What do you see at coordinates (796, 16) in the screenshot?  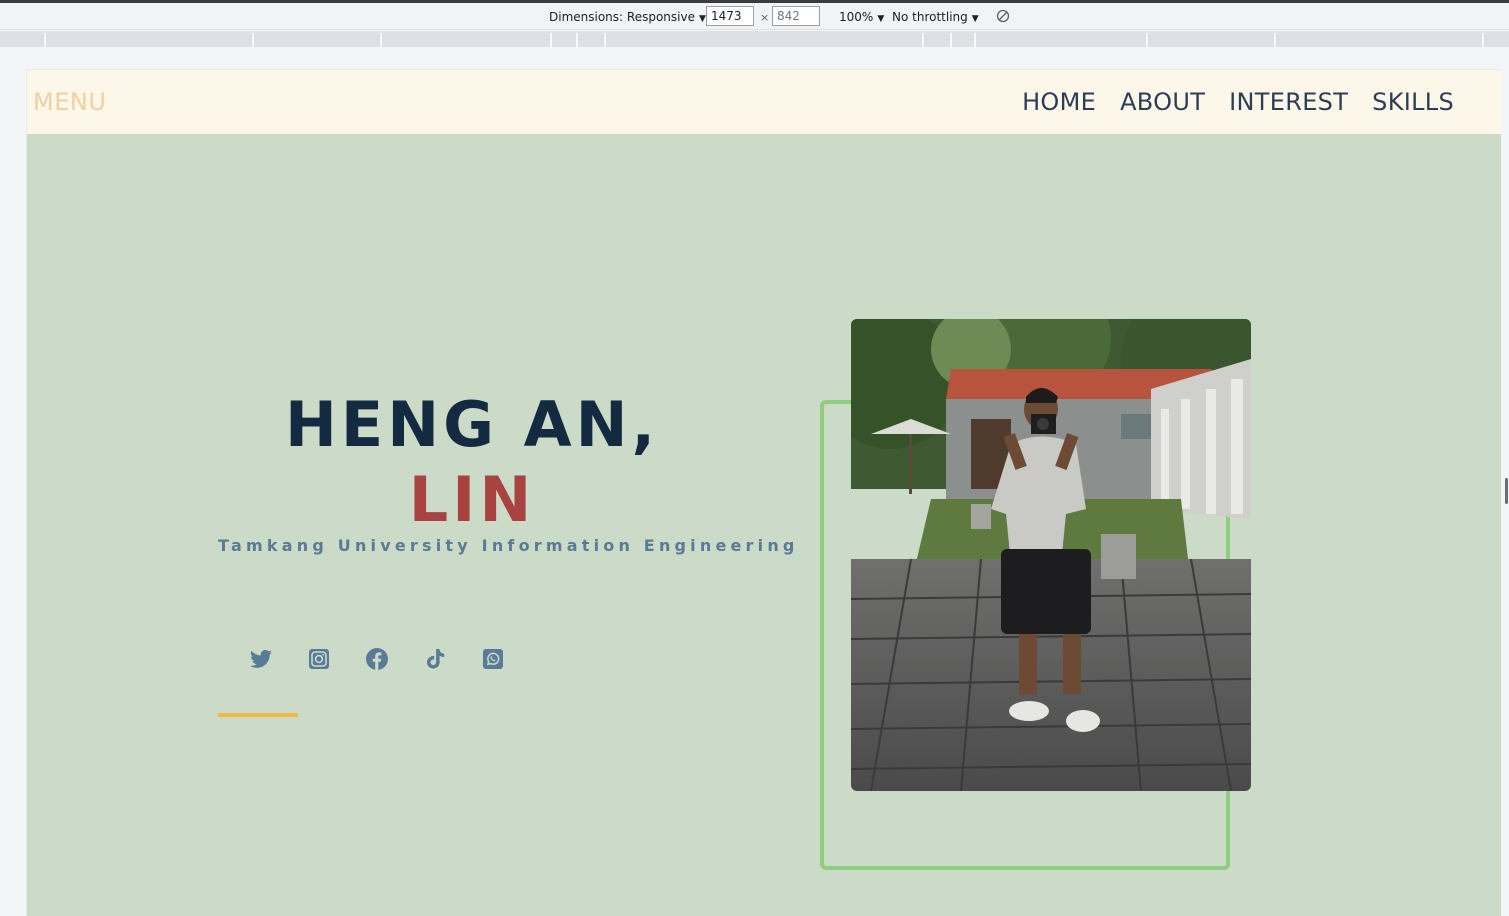 I see `viewport-height-input` at bounding box center [796, 16].